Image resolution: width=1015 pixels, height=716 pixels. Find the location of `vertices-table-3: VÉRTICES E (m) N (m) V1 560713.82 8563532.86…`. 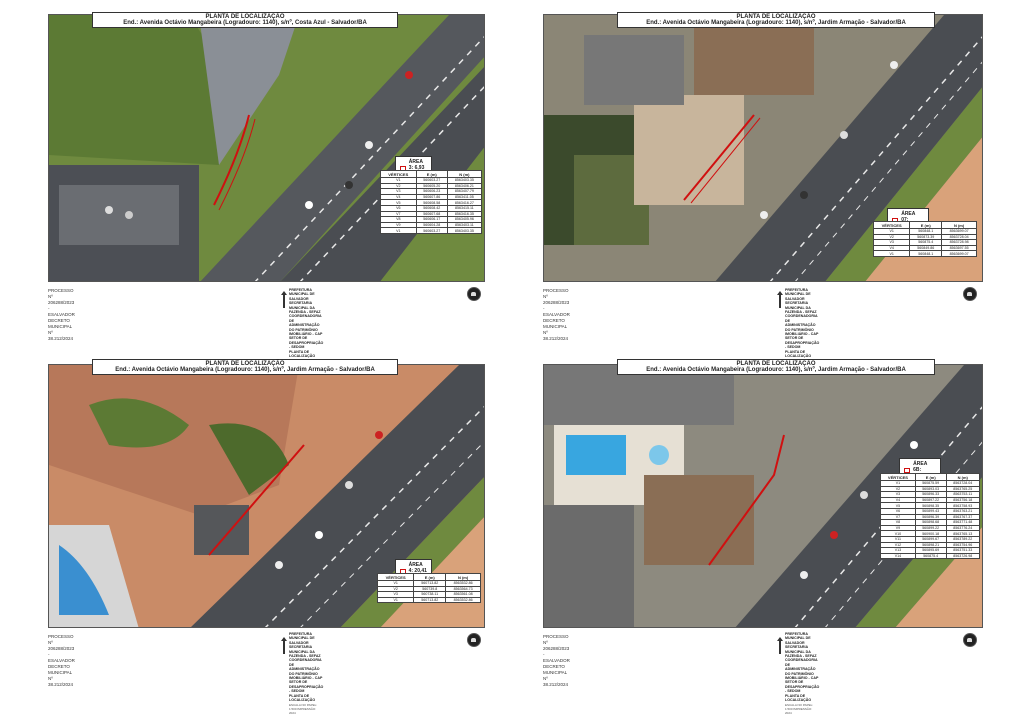

vertices-table-3: VÉRTICES E (m) N (m) V1 560713.82 8563532.86… is located at coordinates (428, 588).